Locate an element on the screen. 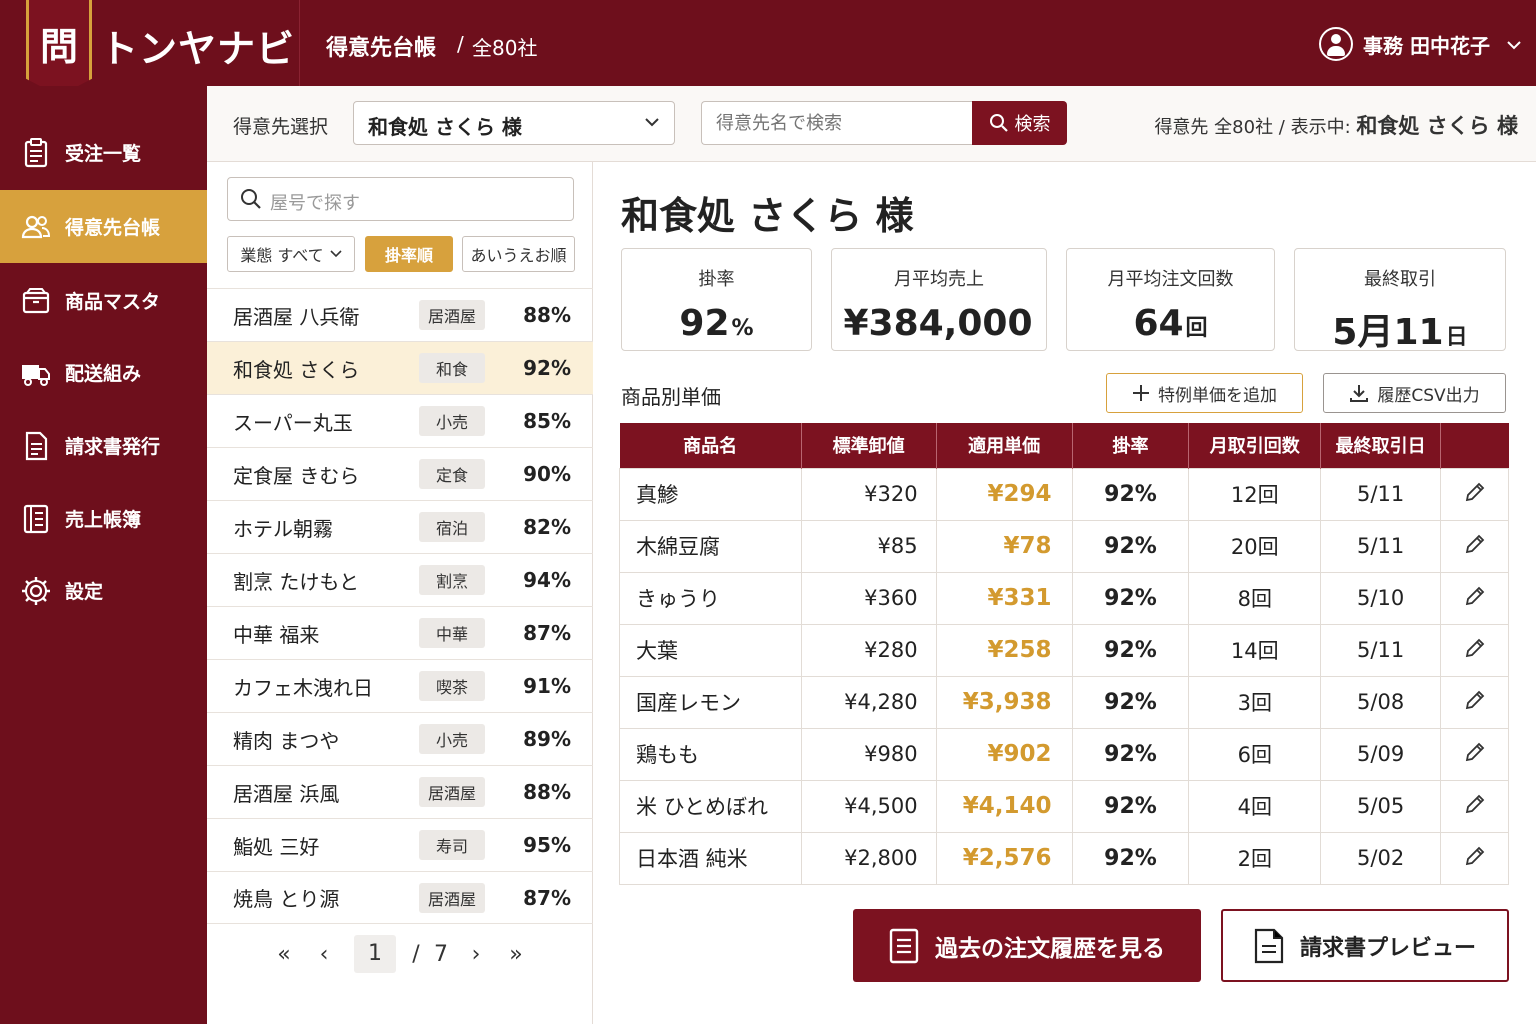  rate-value: 87% is located at coordinates (547, 897).